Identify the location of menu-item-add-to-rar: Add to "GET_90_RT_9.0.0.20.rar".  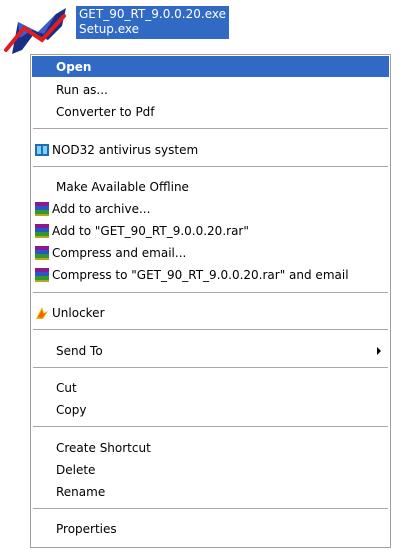
(210, 230).